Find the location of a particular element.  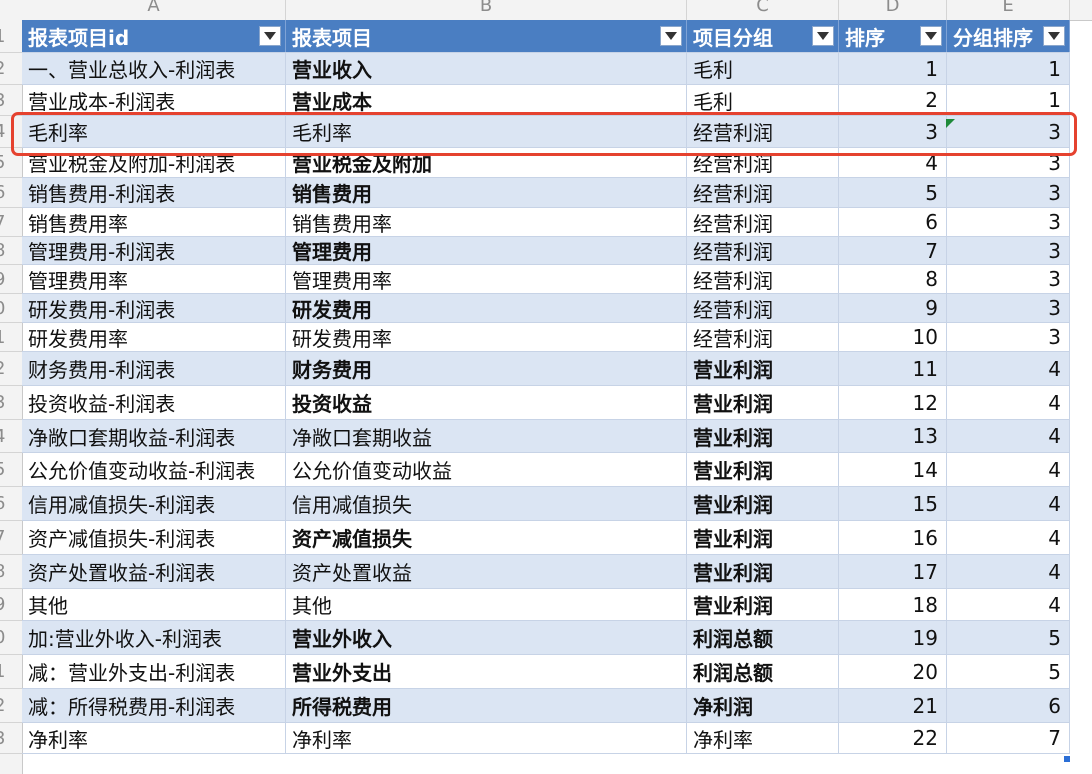

row-header: 0 is located at coordinates (11, 308).